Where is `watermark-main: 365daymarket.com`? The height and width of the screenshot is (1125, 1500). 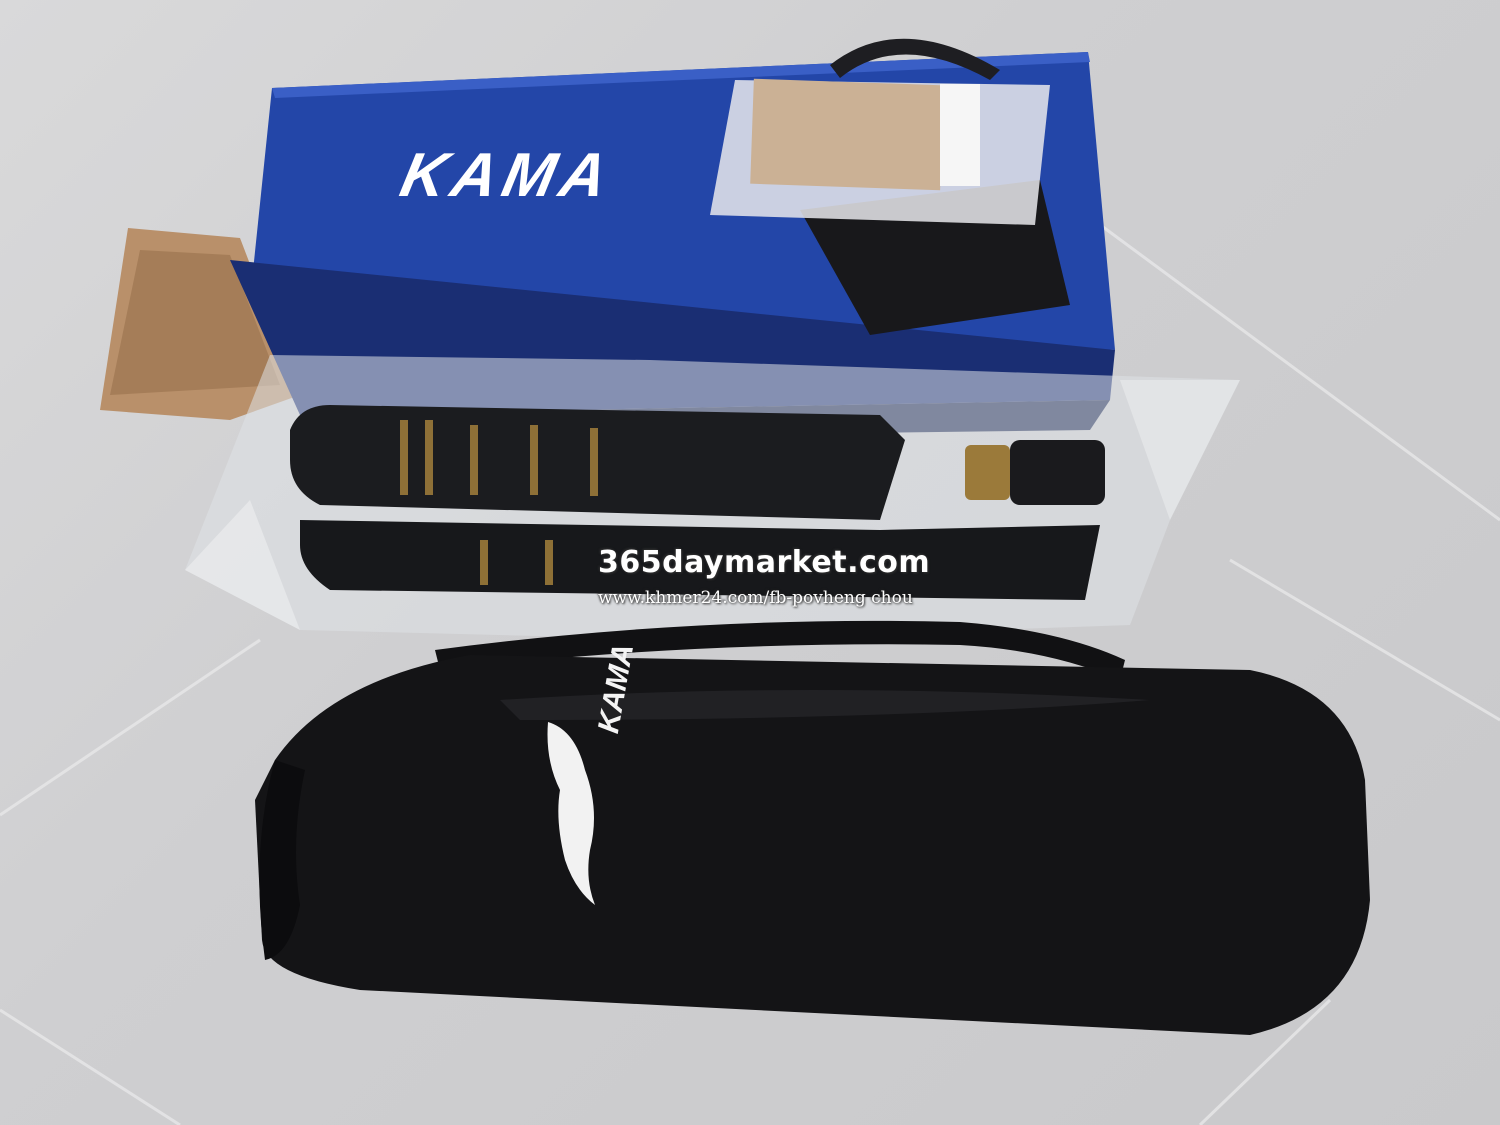
watermark-main: 365daymarket.com is located at coordinates (764, 562).